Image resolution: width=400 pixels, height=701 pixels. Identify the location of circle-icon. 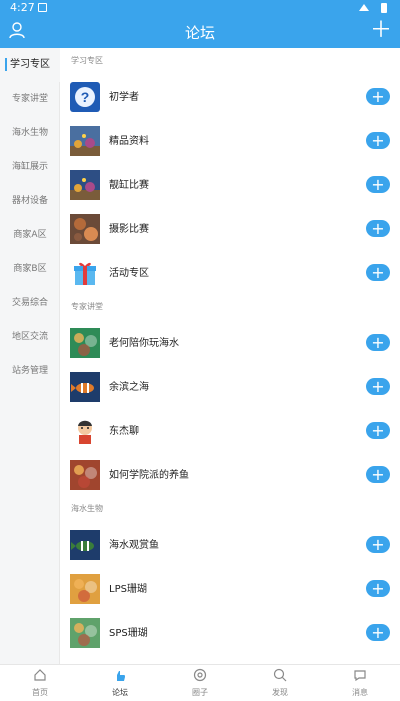
(200, 675).